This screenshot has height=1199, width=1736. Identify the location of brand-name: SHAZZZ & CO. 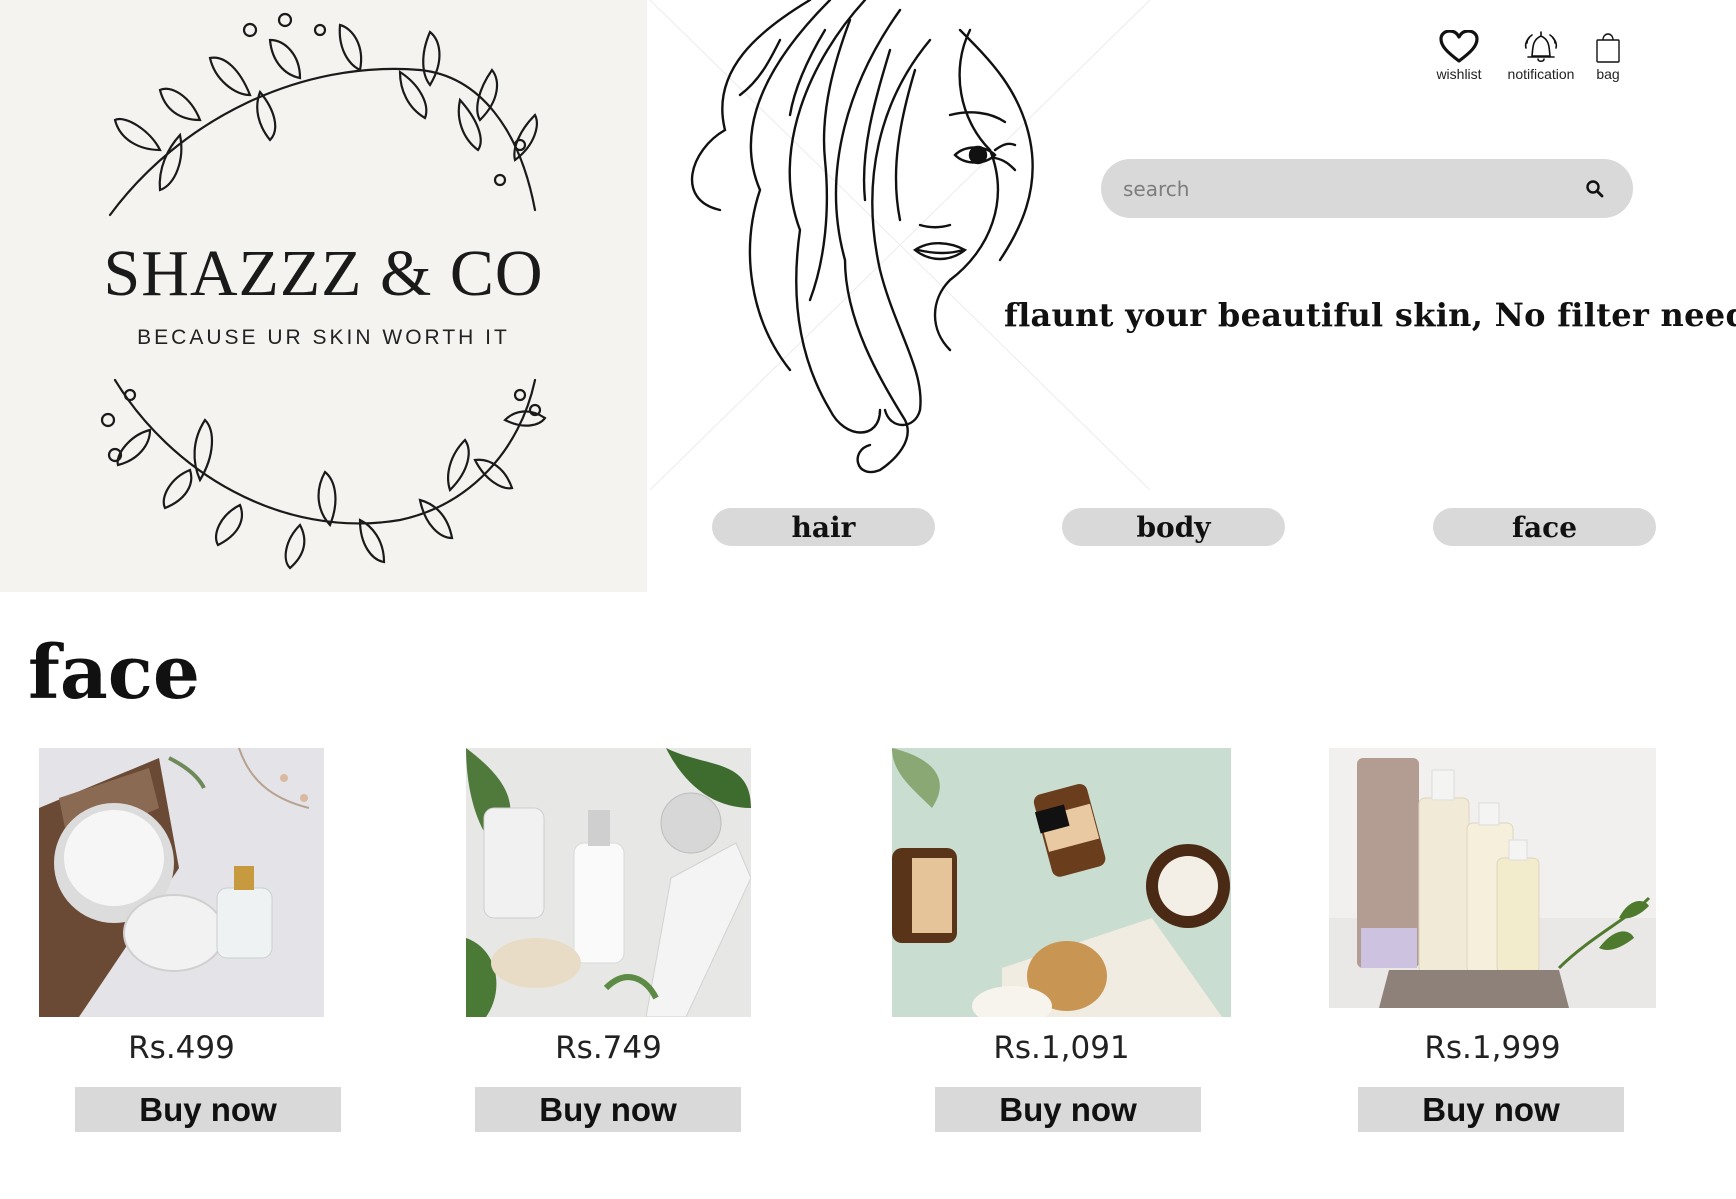
(323, 273).